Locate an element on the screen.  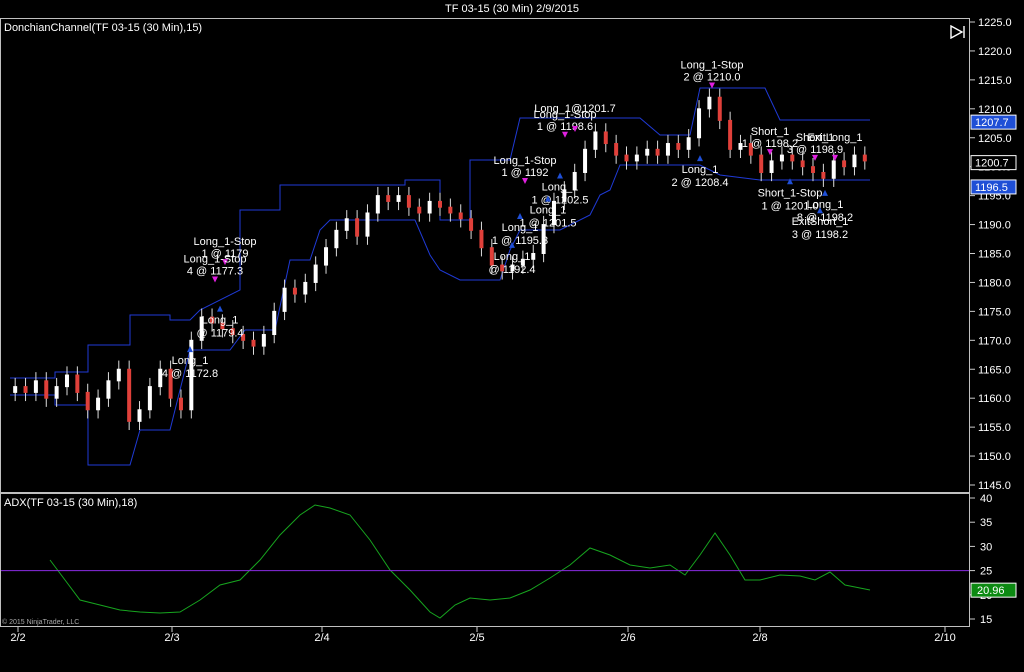
x-tick-label: 2/10 is located at coordinates (944, 638).